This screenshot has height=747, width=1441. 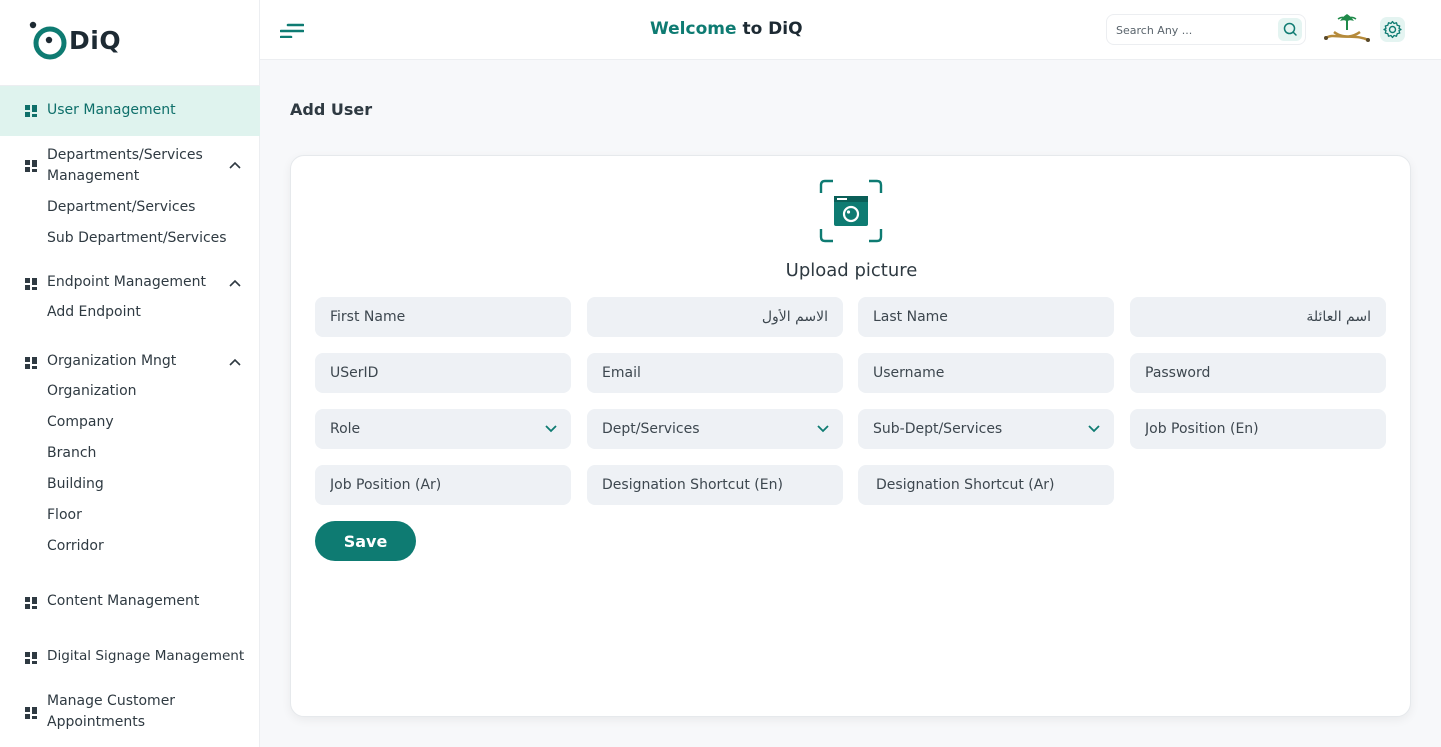 What do you see at coordinates (111, 110) in the screenshot?
I see `sidebar-item-label: User Management` at bounding box center [111, 110].